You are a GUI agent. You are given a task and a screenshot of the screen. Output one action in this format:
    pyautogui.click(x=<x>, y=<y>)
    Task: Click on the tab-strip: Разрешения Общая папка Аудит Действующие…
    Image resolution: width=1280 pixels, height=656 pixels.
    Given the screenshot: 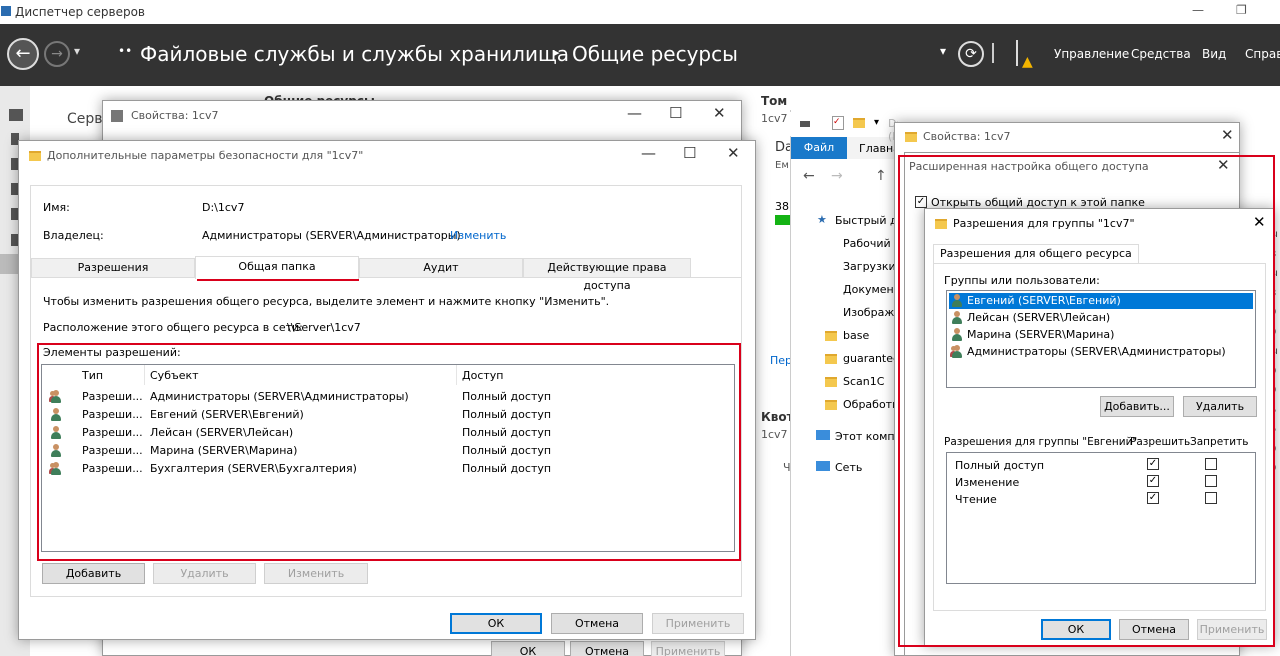 What is the action you would take?
    pyautogui.click(x=386, y=274)
    